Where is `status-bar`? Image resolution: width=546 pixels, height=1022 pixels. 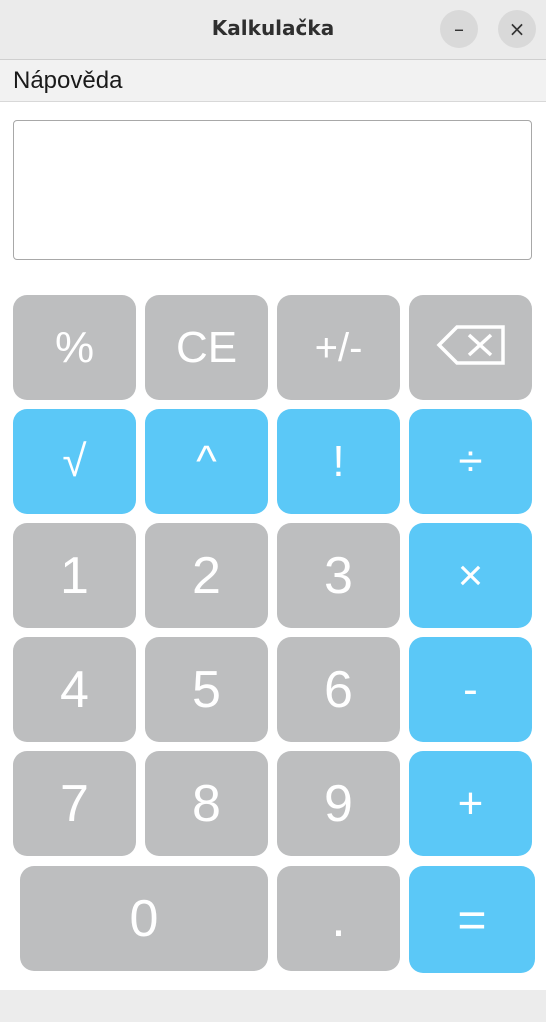 status-bar is located at coordinates (273, 1006).